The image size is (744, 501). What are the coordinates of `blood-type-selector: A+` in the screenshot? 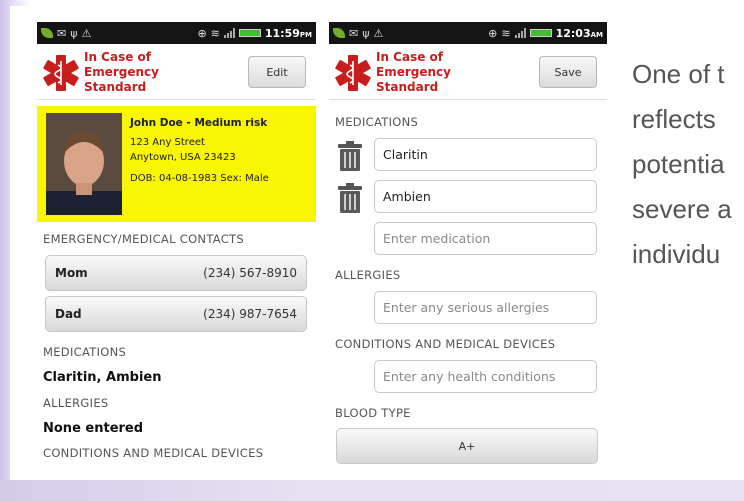 It's located at (467, 446).